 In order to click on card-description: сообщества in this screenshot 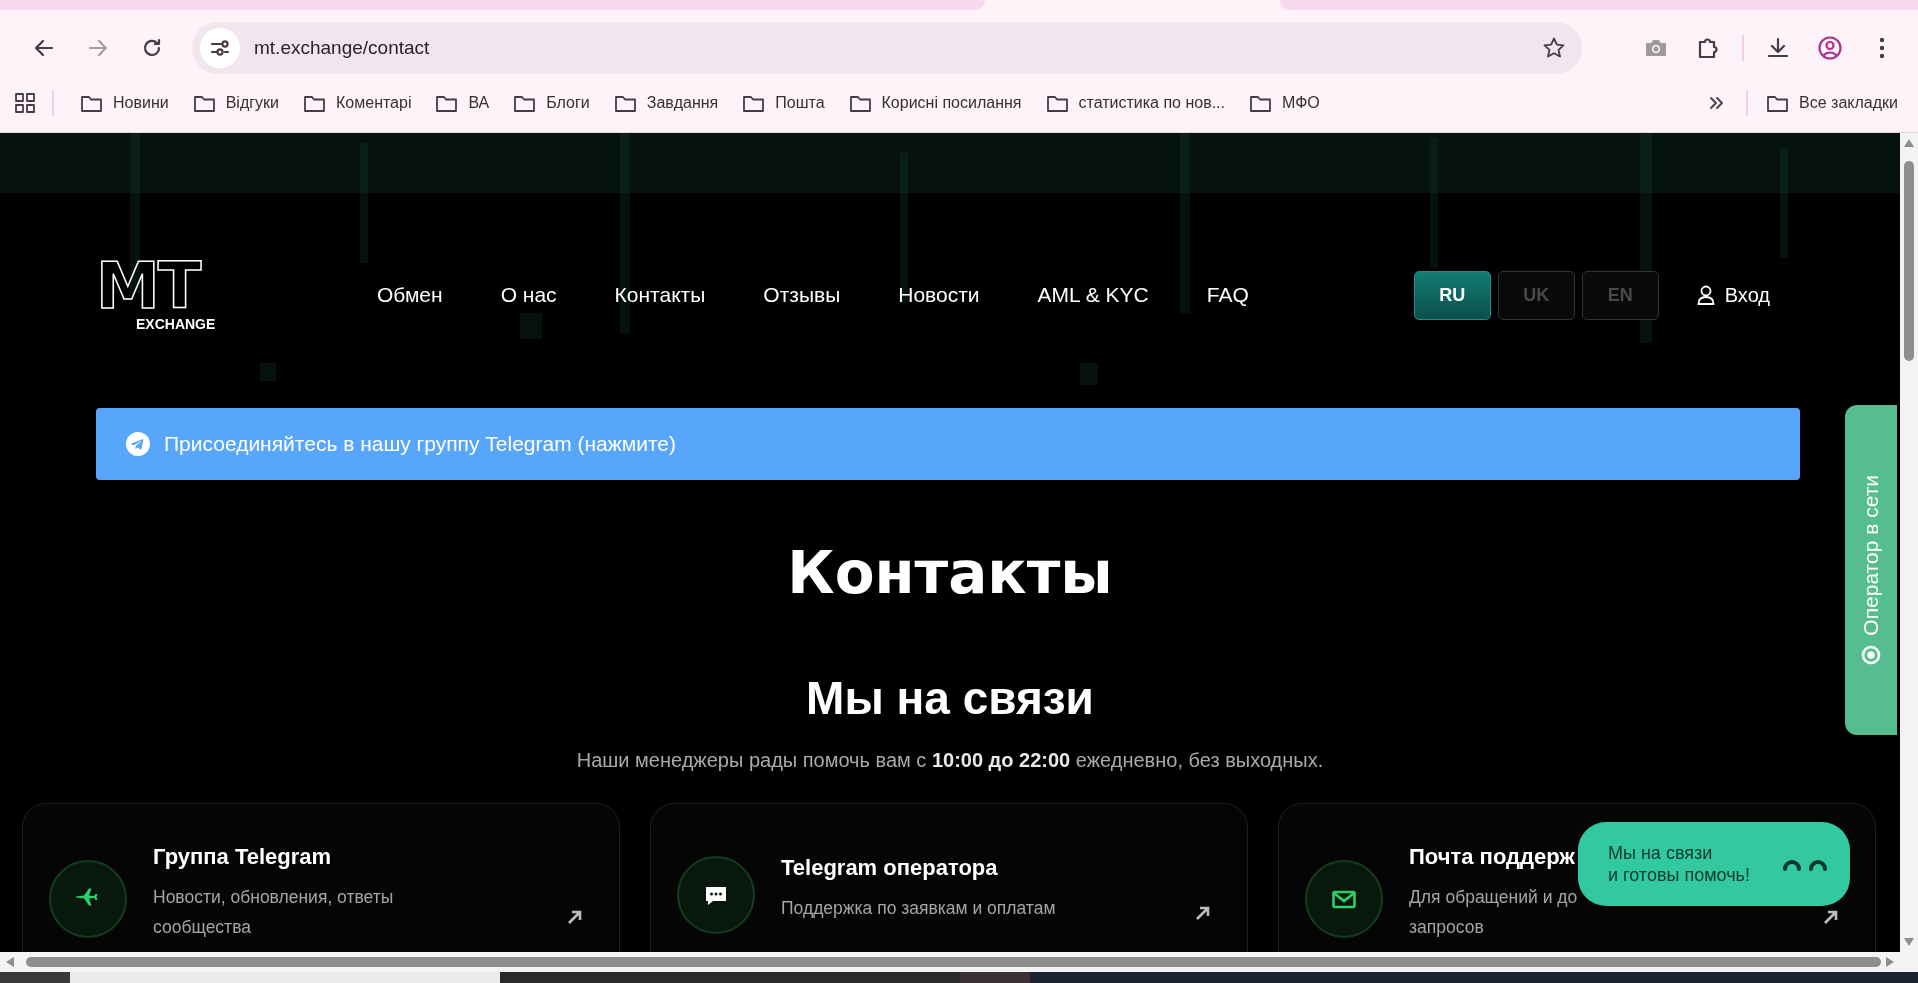, I will do `click(202, 927)`.